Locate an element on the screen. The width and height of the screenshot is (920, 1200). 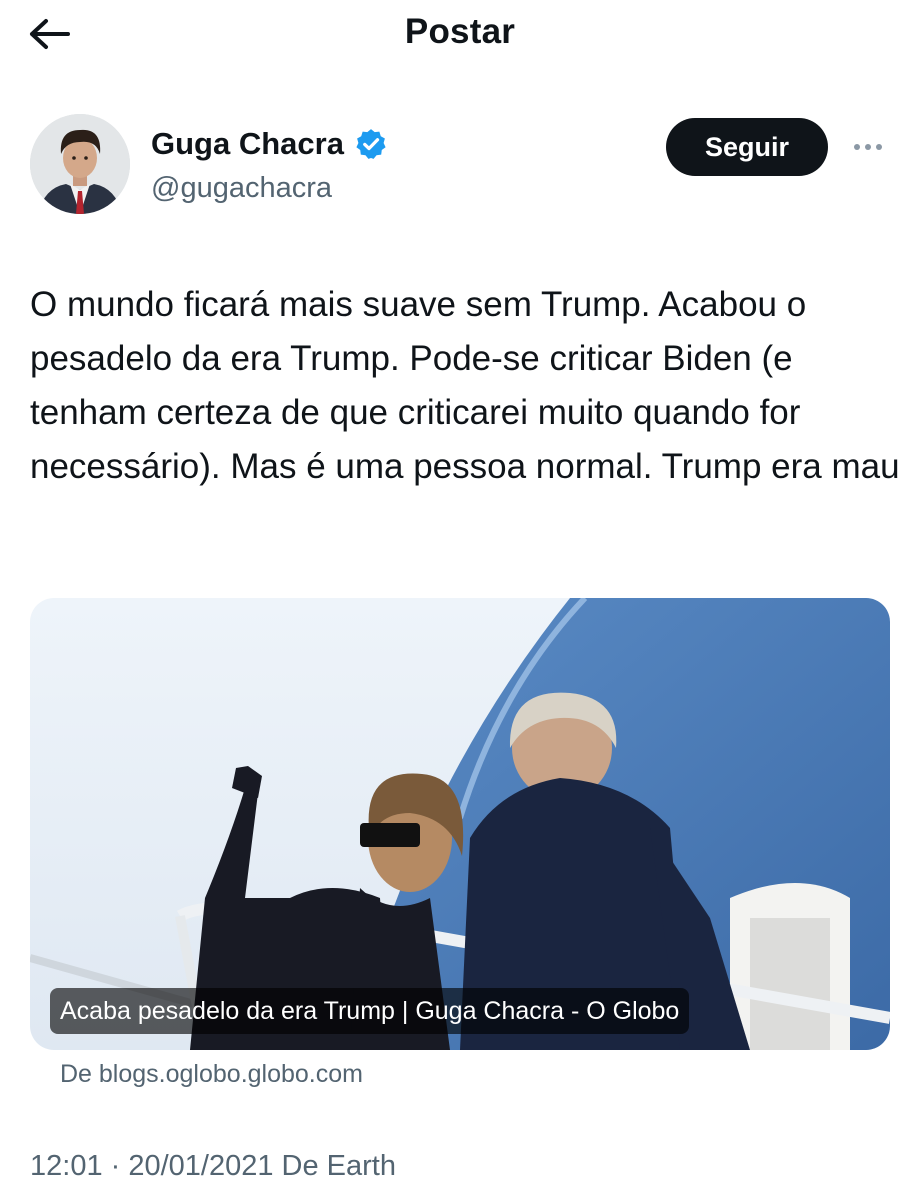
post-timestamp: 12:01 · 20/01/2021 De Earth is located at coordinates (213, 1166).